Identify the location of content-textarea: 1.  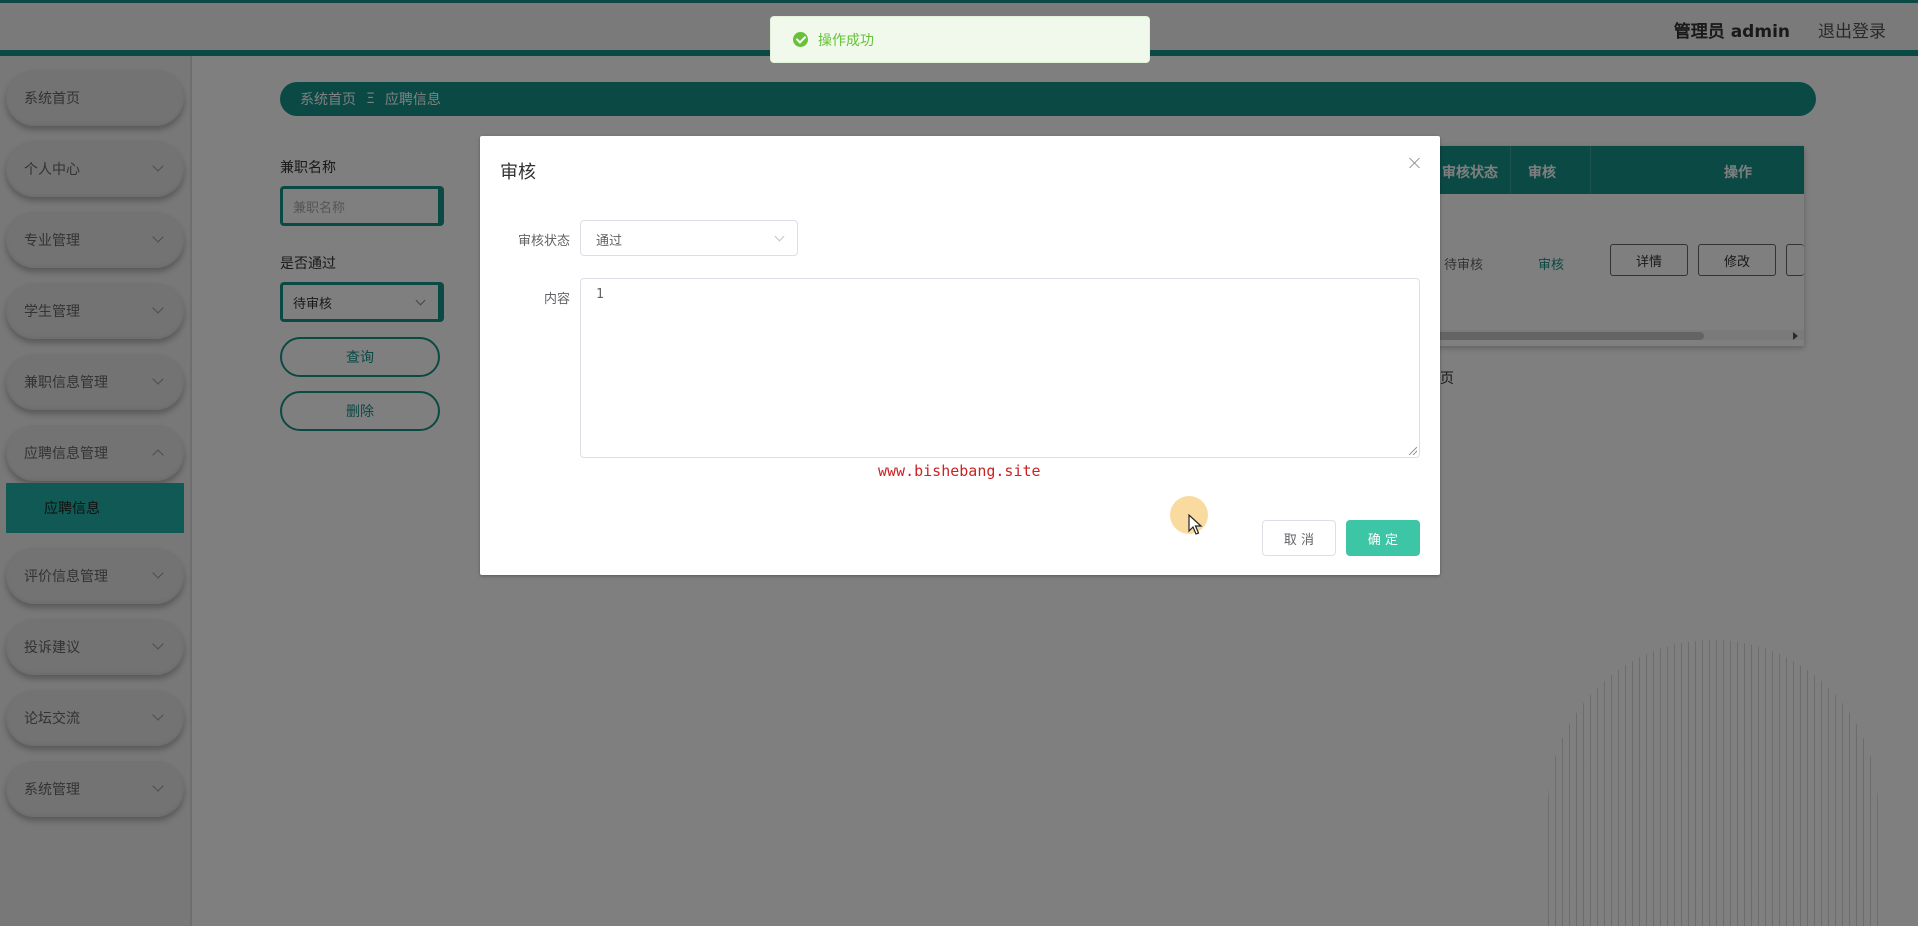
(1000, 368).